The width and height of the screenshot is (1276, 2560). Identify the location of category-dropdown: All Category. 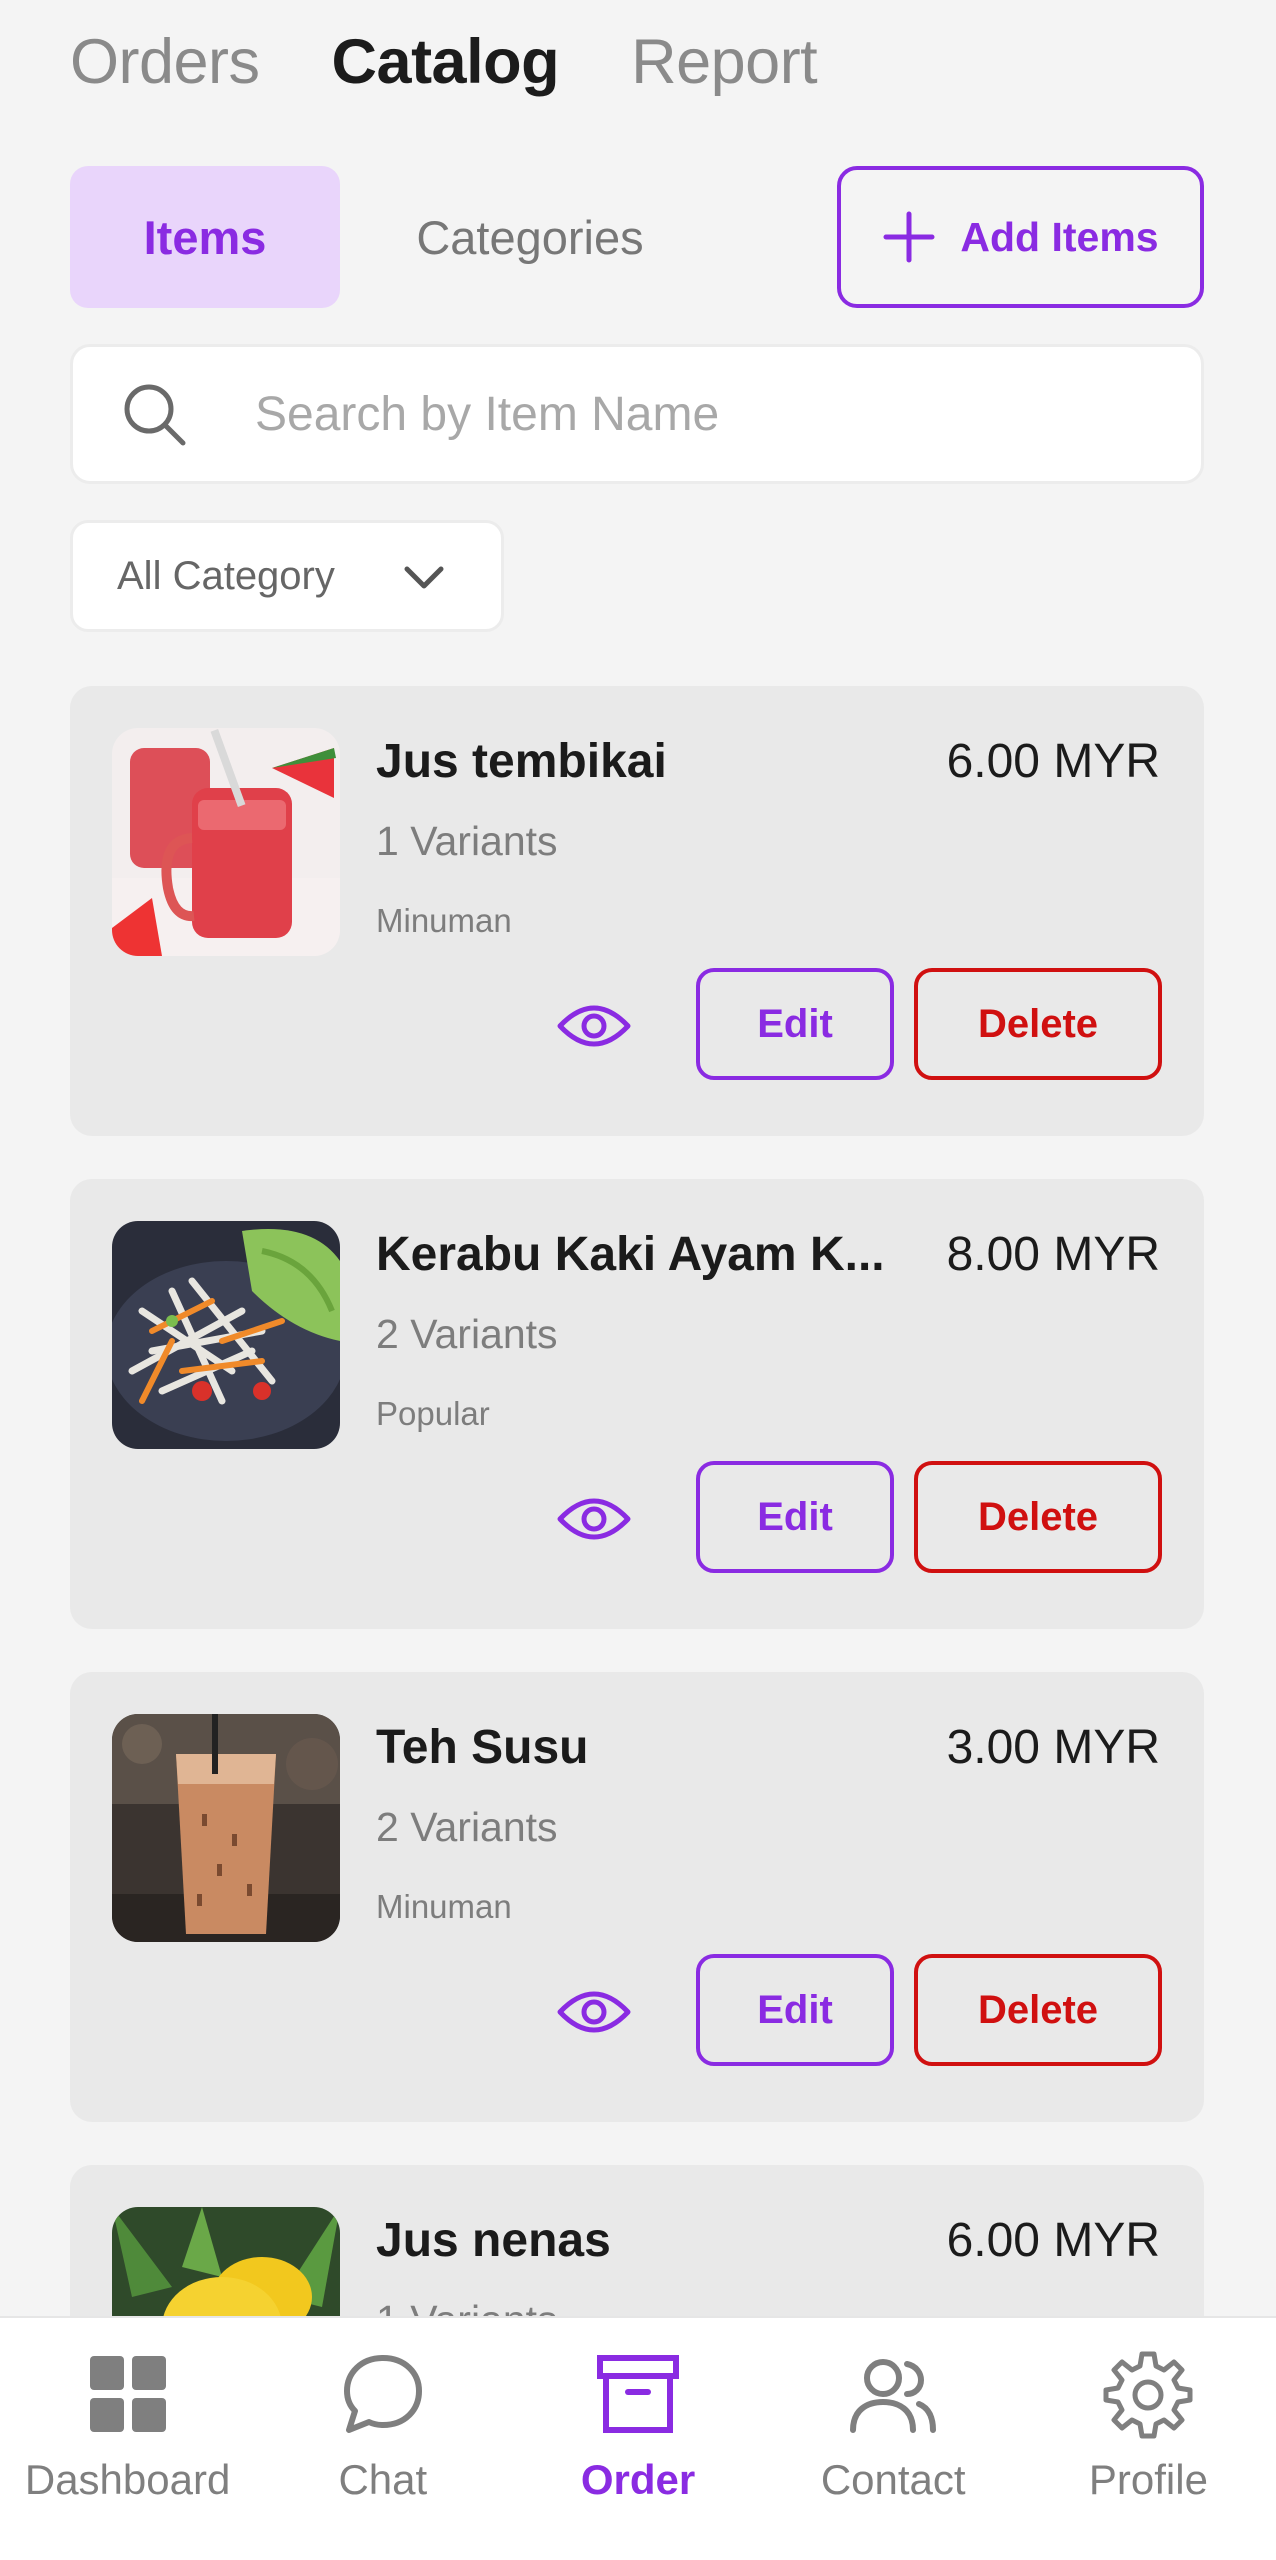
(287, 576).